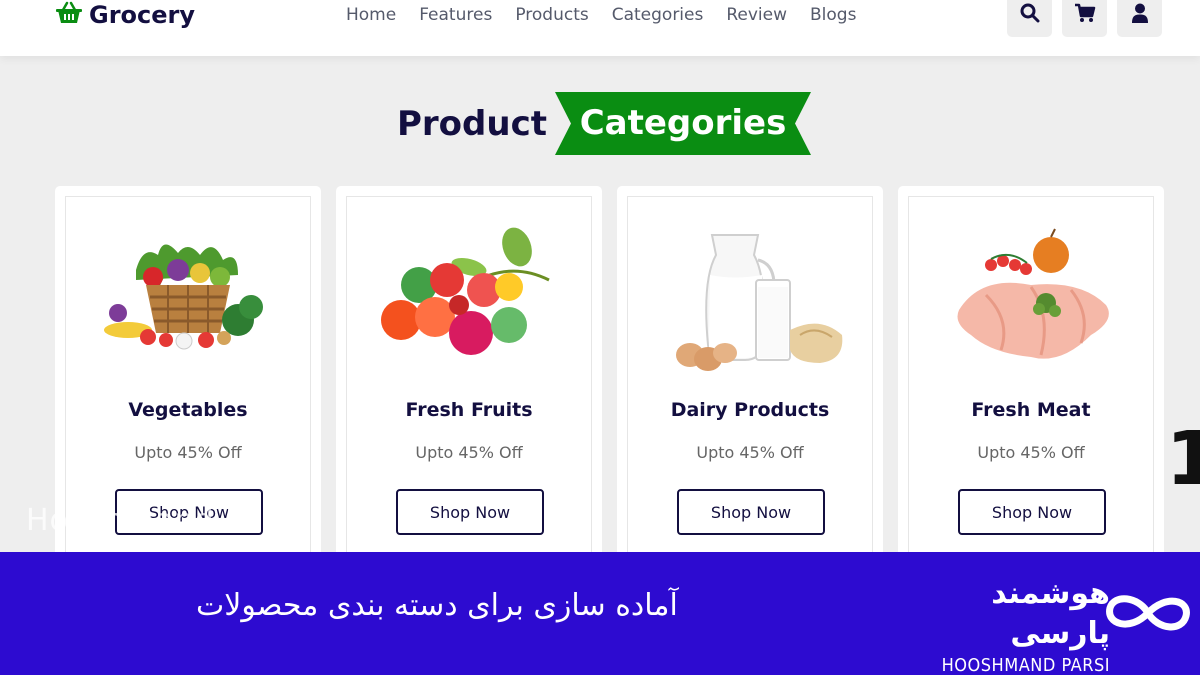  What do you see at coordinates (833, 15) in the screenshot?
I see `nav-blogs: Blogs` at bounding box center [833, 15].